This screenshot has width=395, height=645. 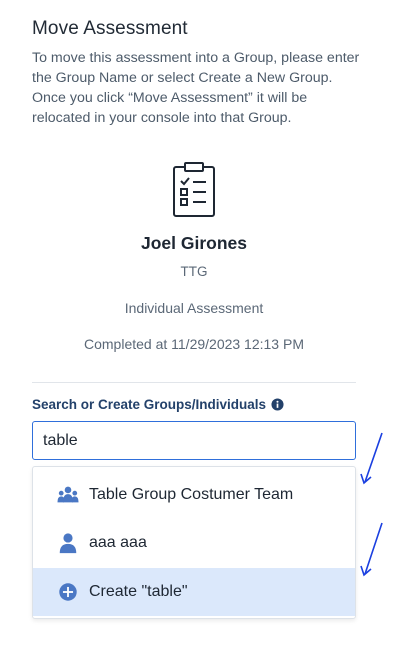 I want to click on search-label-text: Search or Create Groups/Individuals, so click(x=149, y=404).